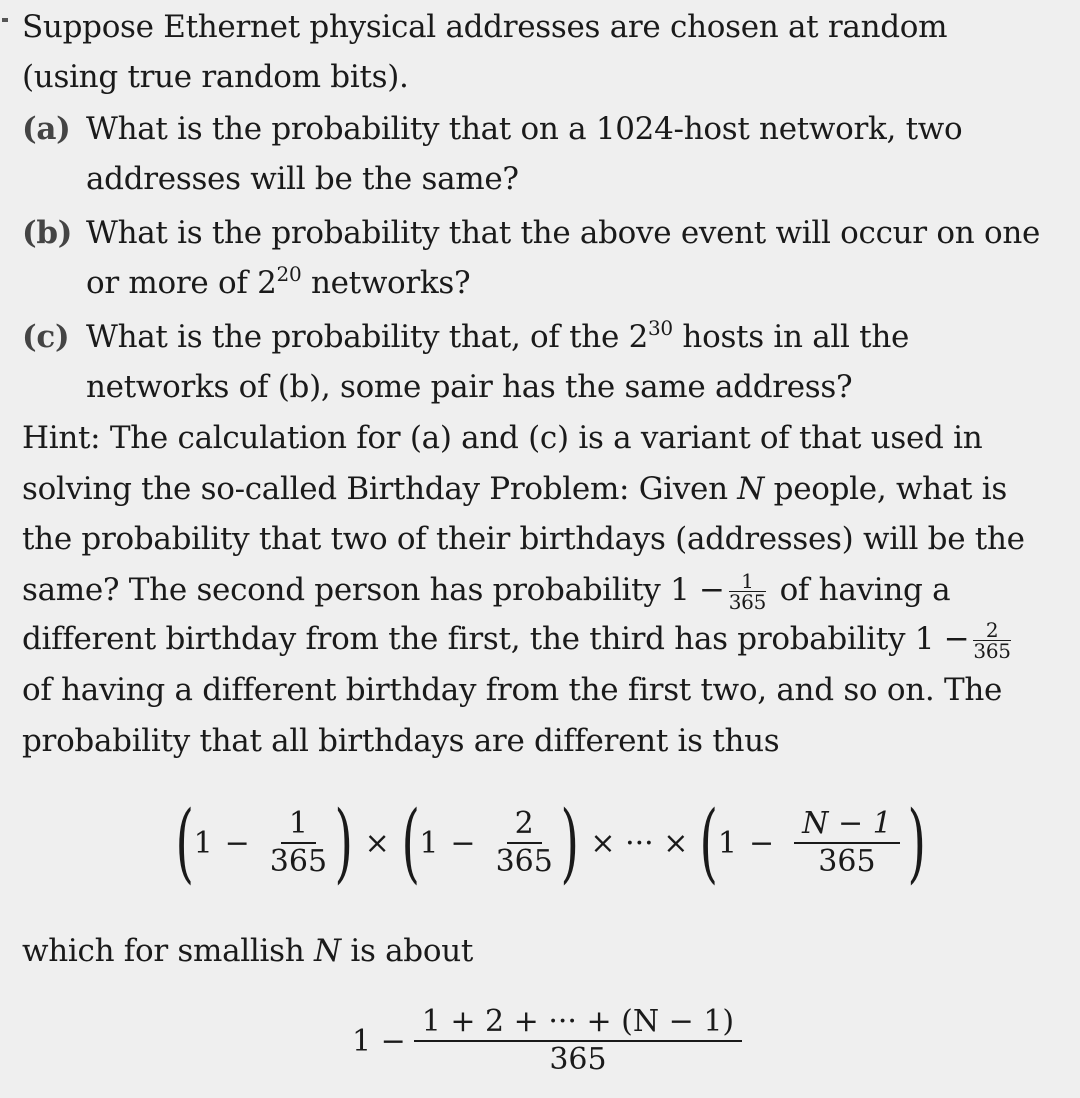 The height and width of the screenshot is (1098, 1080). I want to click on text: hosts in all the, so click(791, 337).